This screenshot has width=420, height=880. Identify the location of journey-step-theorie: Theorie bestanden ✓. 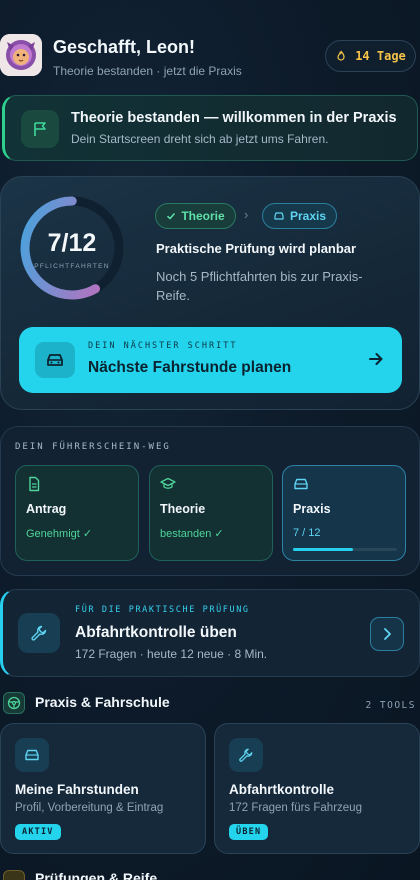
(211, 513).